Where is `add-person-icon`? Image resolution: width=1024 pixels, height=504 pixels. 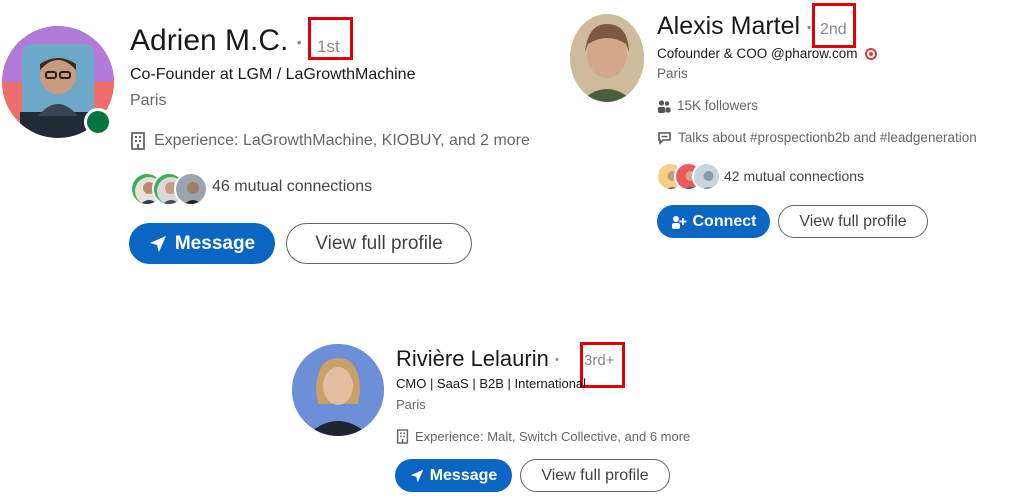
add-person-icon is located at coordinates (679, 222).